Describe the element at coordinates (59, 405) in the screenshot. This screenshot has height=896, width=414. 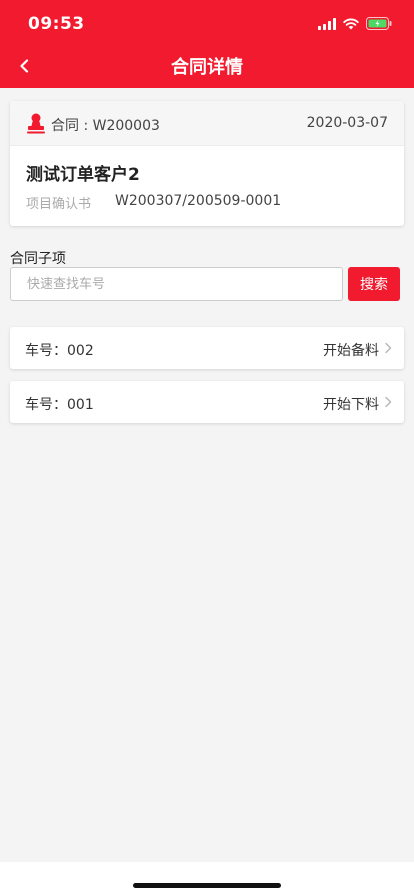
I see `vehicle-number: 车号：001` at that location.